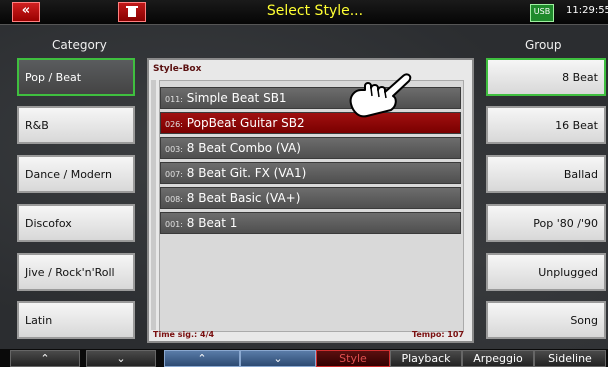 The height and width of the screenshot is (367, 608). Describe the element at coordinates (437, 334) in the screenshot. I see `tempo: Tempo: 107` at that location.